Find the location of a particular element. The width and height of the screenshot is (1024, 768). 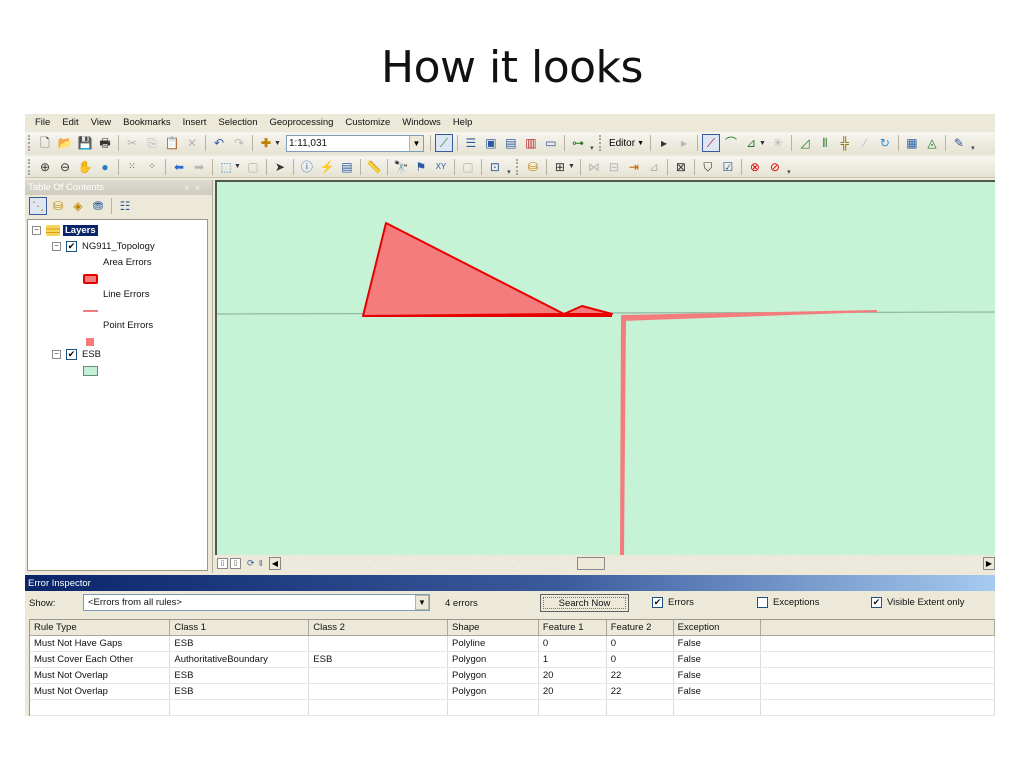

menu-bookmarks: Bookmarks is located at coordinates (147, 122).